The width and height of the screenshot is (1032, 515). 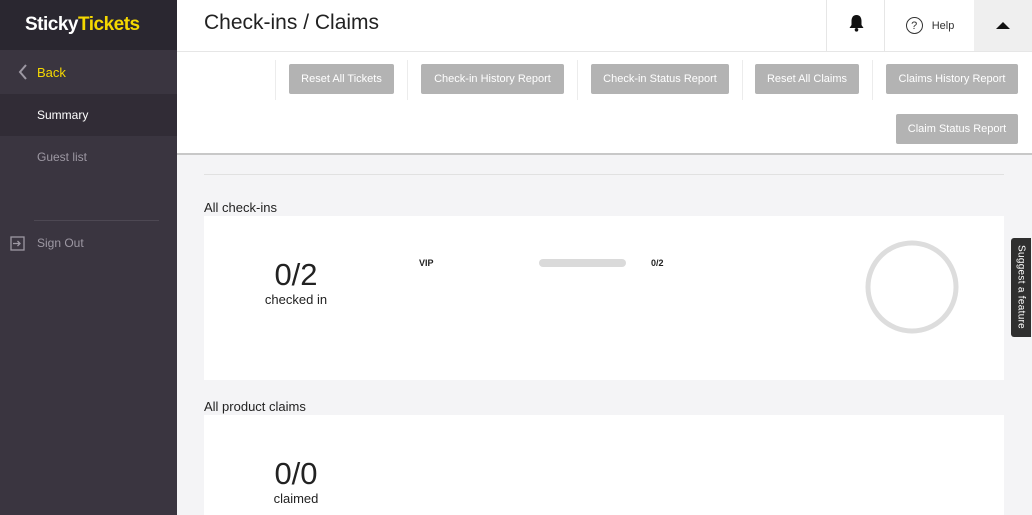 I want to click on reset-all-tickets-button: Reset All Tickets, so click(x=341, y=79).